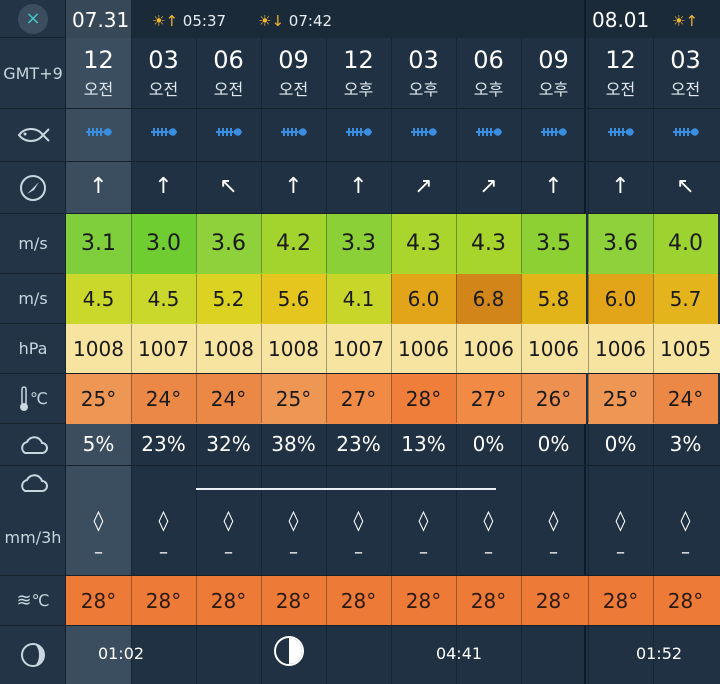  I want to click on sunset-time: 07:42, so click(310, 21).